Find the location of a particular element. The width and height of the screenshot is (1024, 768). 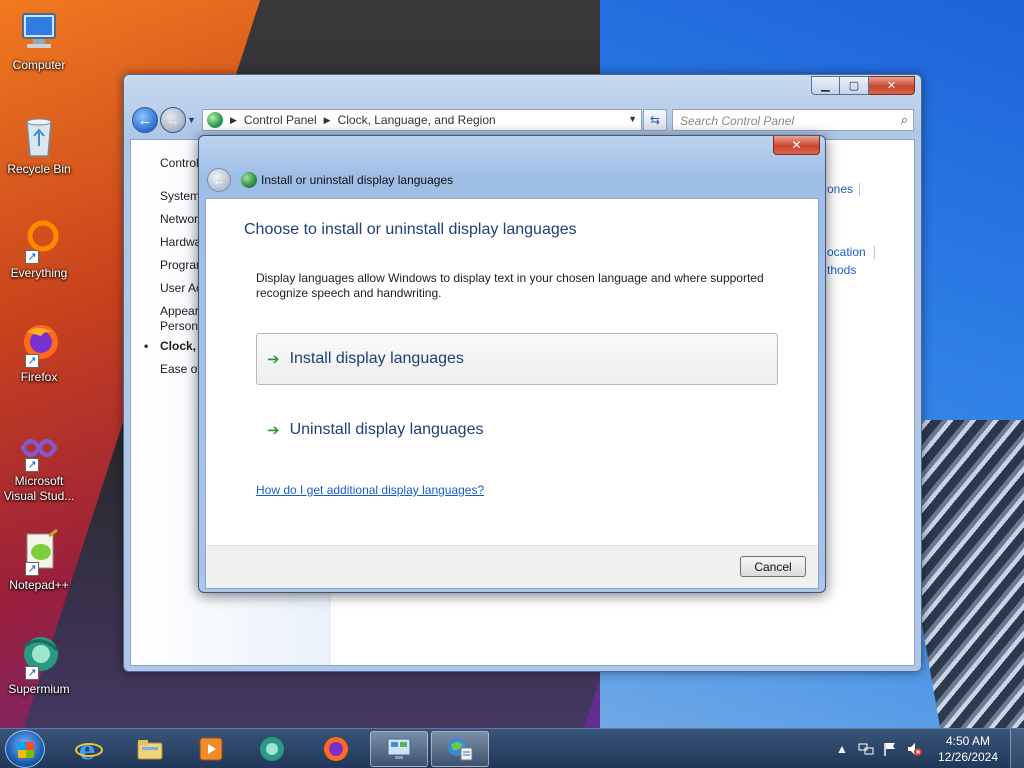

dialog-footer: Cancel is located at coordinates (512, 567).